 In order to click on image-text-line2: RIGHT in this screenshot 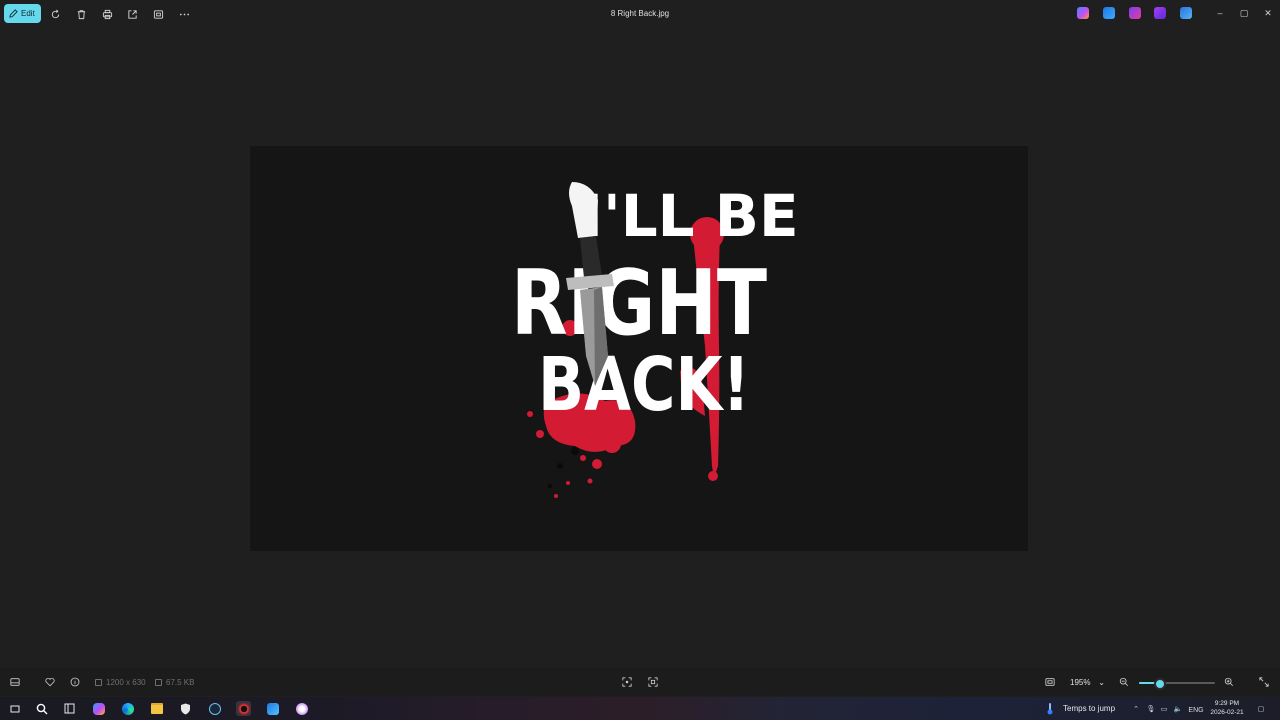, I will do `click(639, 303)`.